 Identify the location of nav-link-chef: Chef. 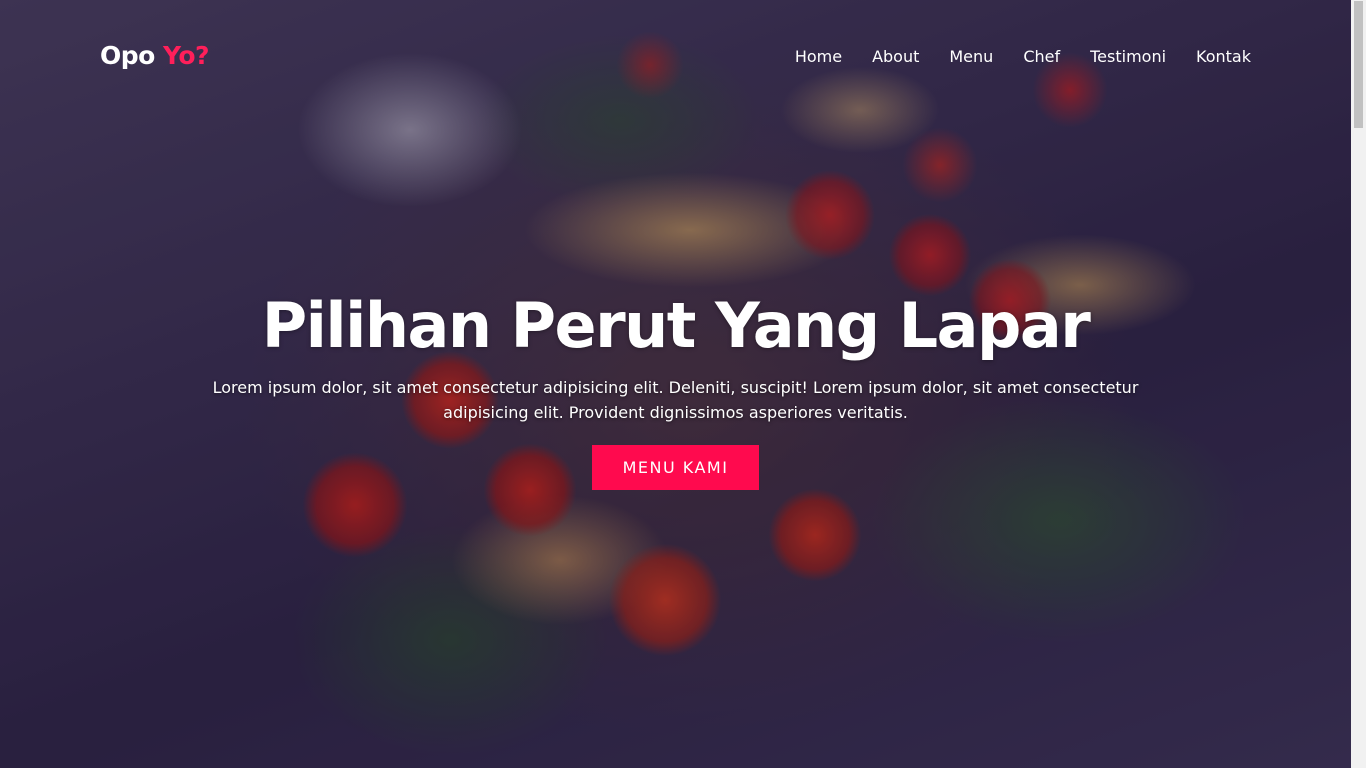
(1041, 56).